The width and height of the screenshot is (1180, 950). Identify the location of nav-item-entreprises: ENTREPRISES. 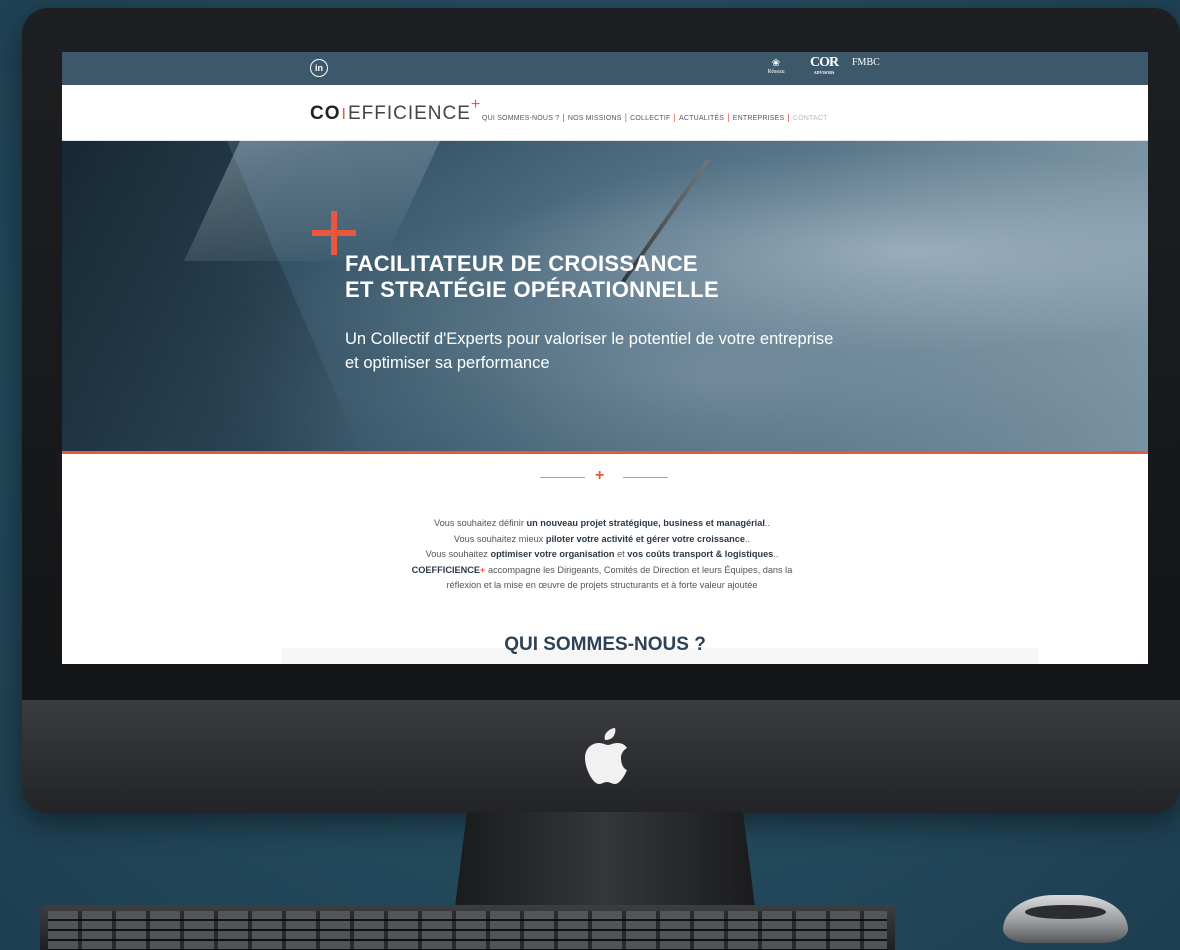
(759, 118).